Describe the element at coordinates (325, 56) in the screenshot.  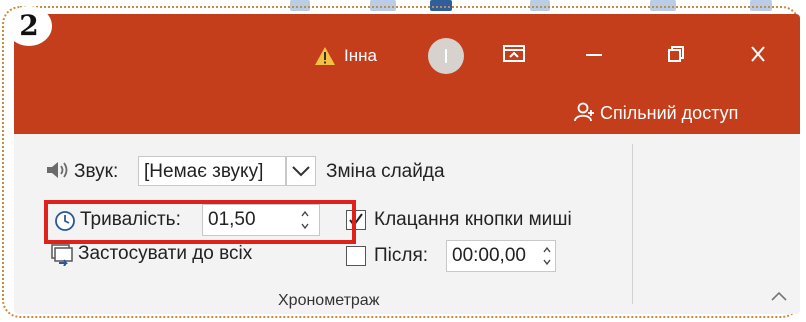
I see `warning-icon` at that location.